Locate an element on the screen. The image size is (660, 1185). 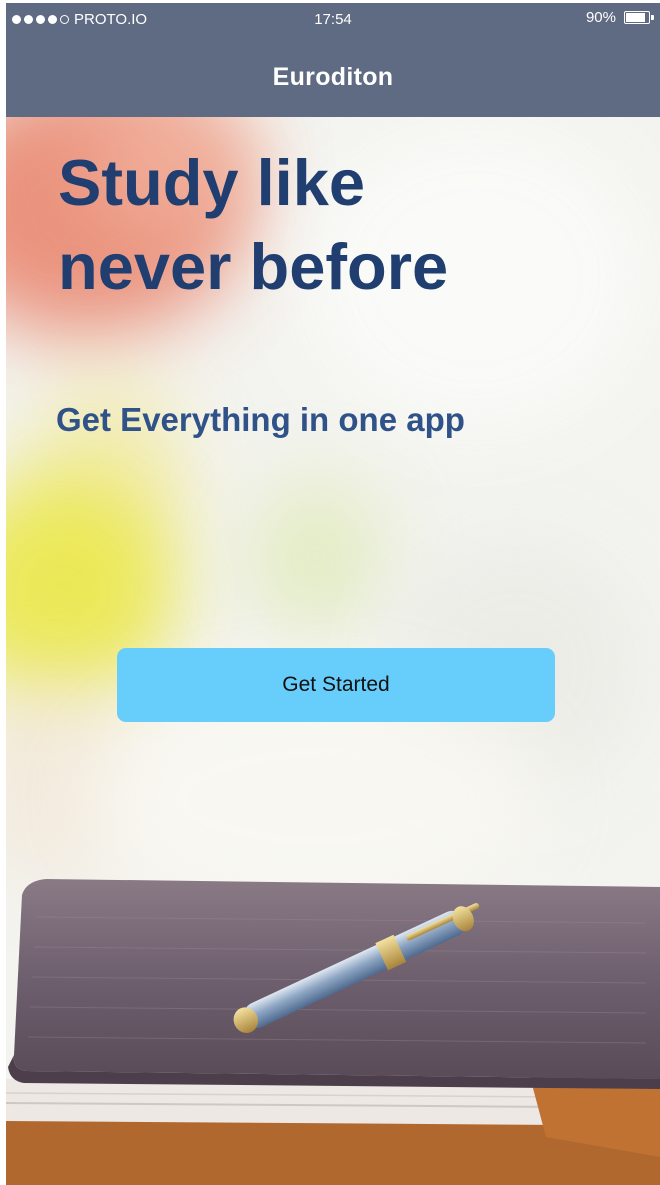
headline-line-1: Study like is located at coordinates (212, 182).